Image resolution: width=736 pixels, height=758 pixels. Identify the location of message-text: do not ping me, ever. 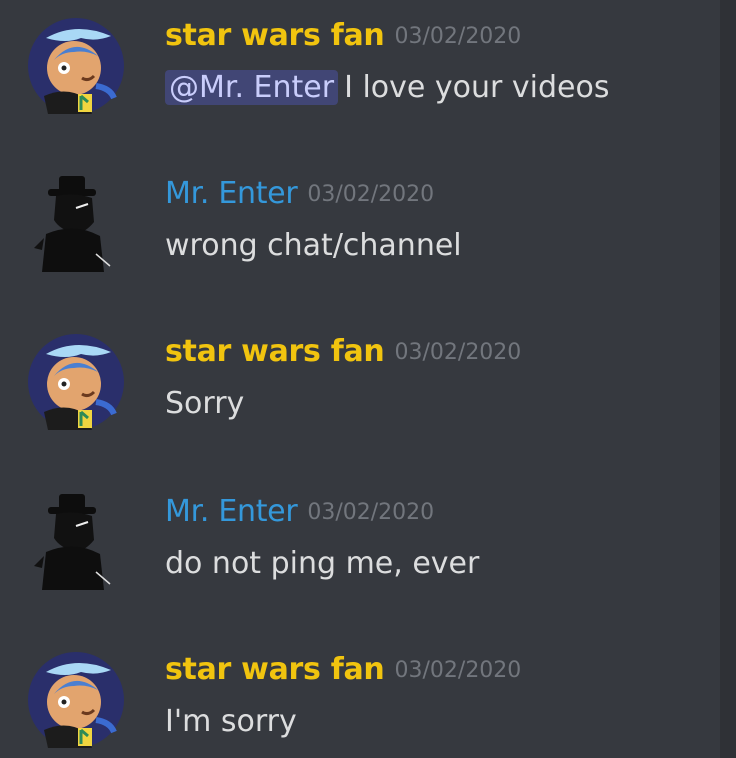
(322, 563).